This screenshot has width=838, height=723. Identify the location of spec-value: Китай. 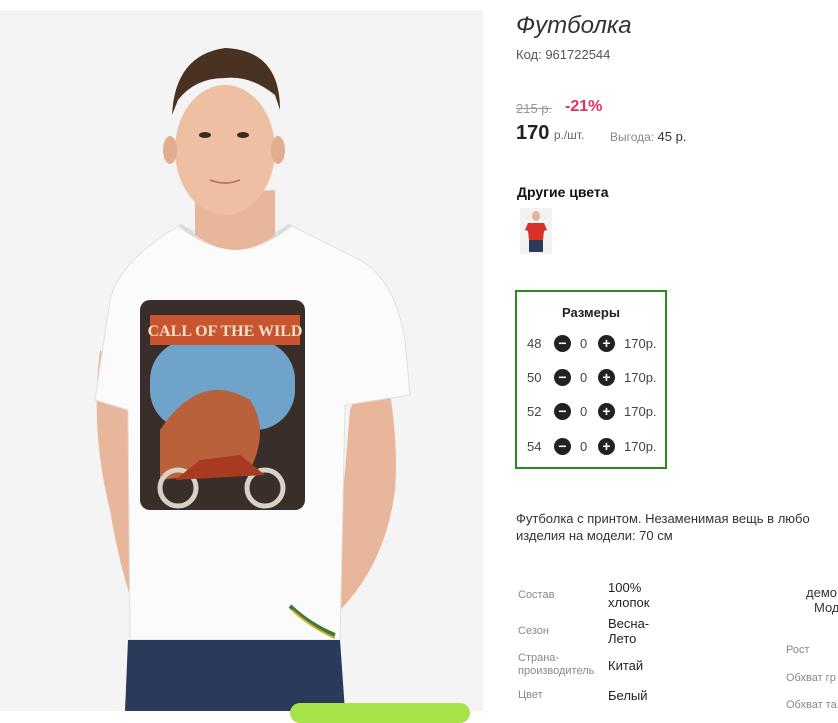
(626, 665).